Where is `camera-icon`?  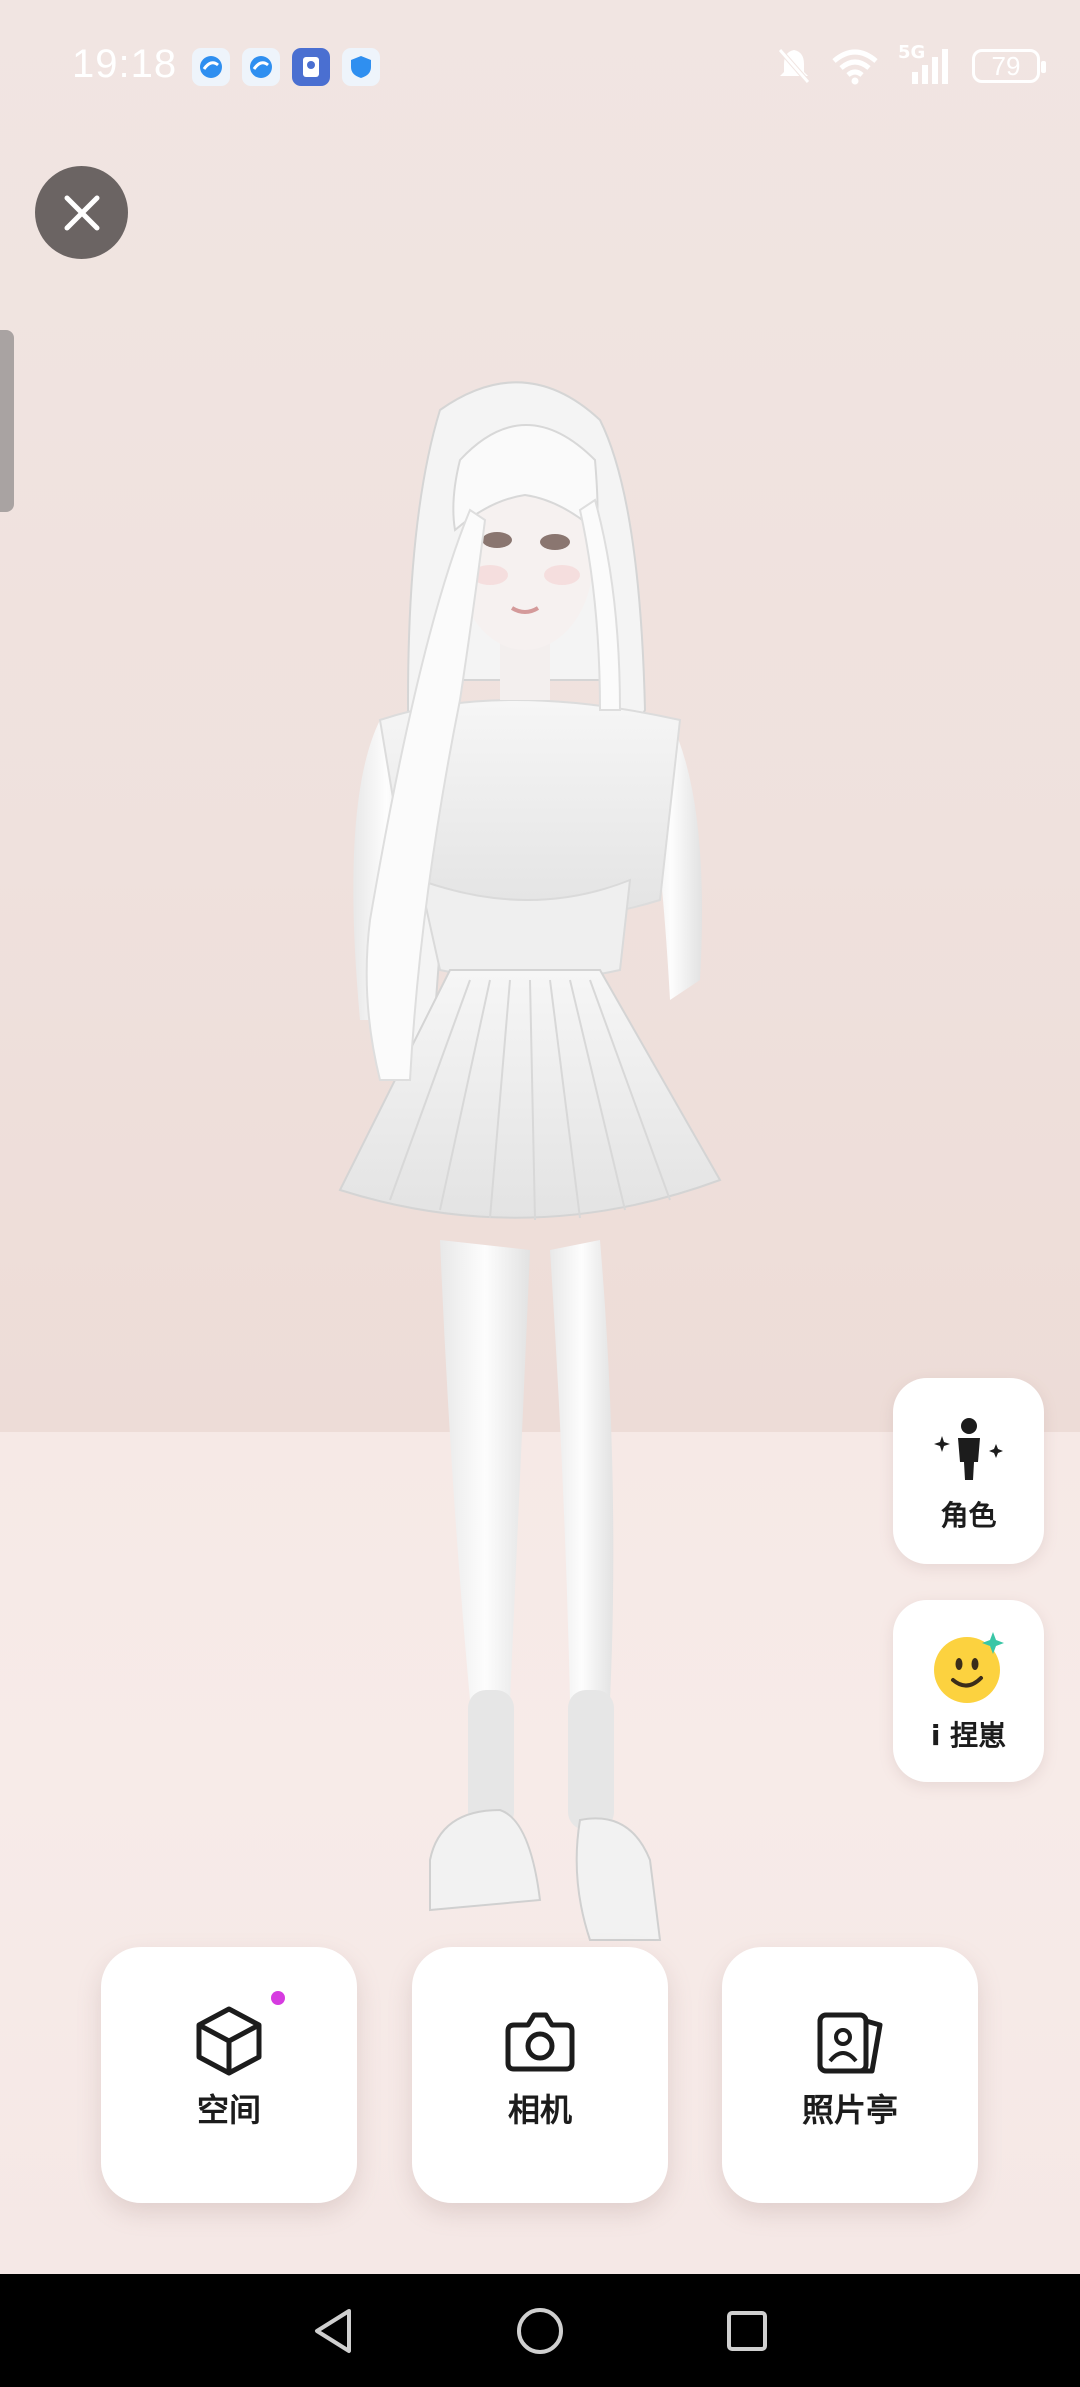
camera-icon is located at coordinates (540, 2042).